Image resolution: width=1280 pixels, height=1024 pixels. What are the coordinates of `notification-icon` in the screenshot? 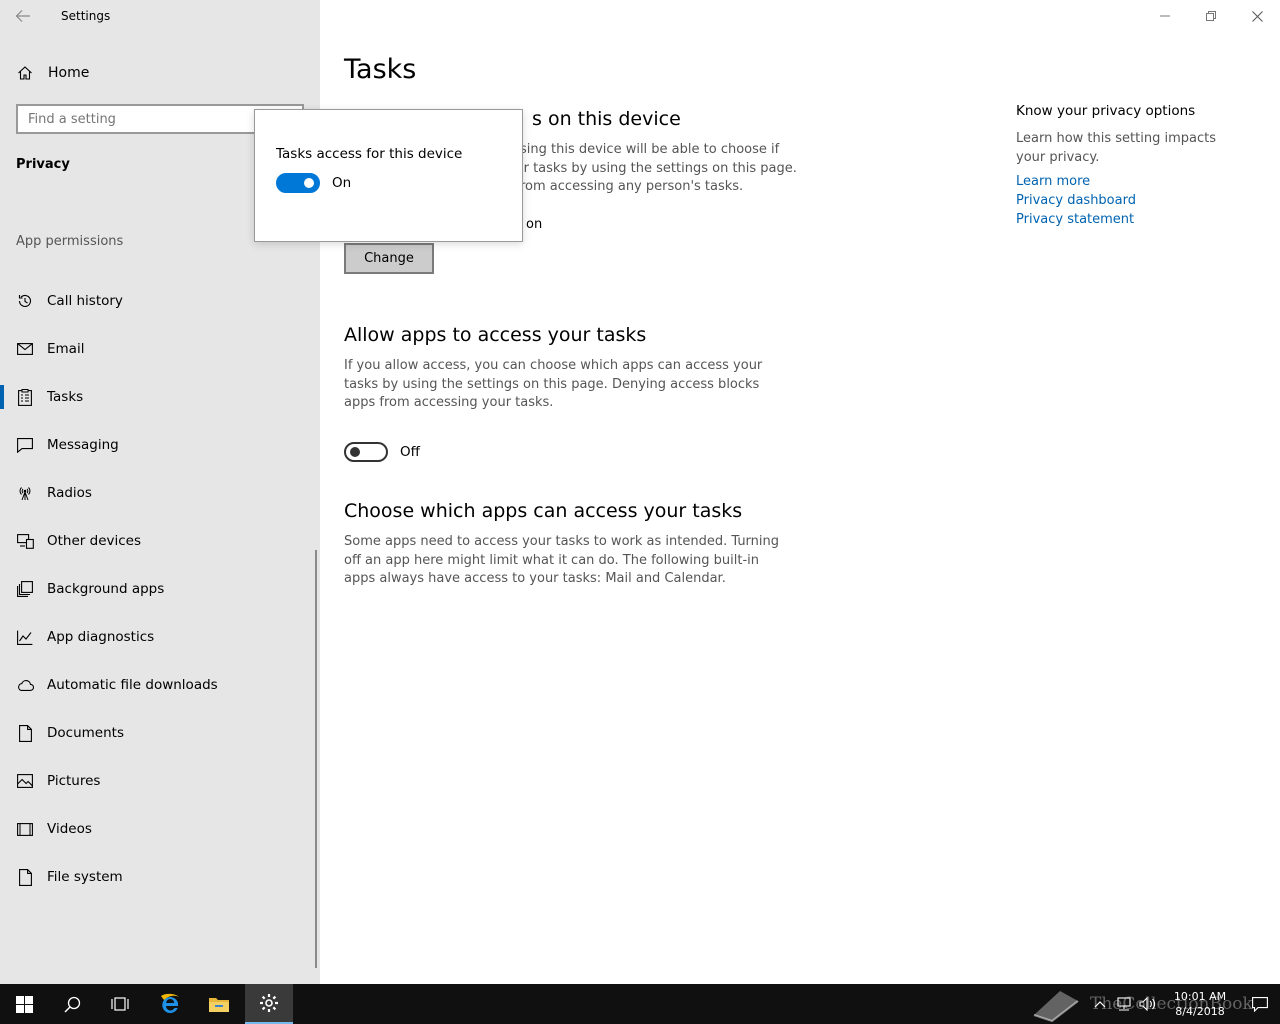 It's located at (1260, 1004).